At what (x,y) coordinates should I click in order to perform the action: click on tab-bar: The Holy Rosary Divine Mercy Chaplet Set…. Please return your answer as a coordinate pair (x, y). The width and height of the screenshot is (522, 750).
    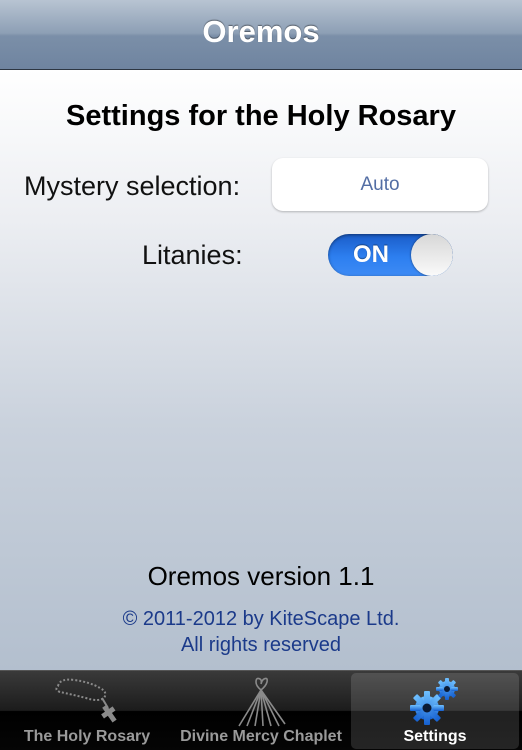
    Looking at the image, I should click on (261, 710).